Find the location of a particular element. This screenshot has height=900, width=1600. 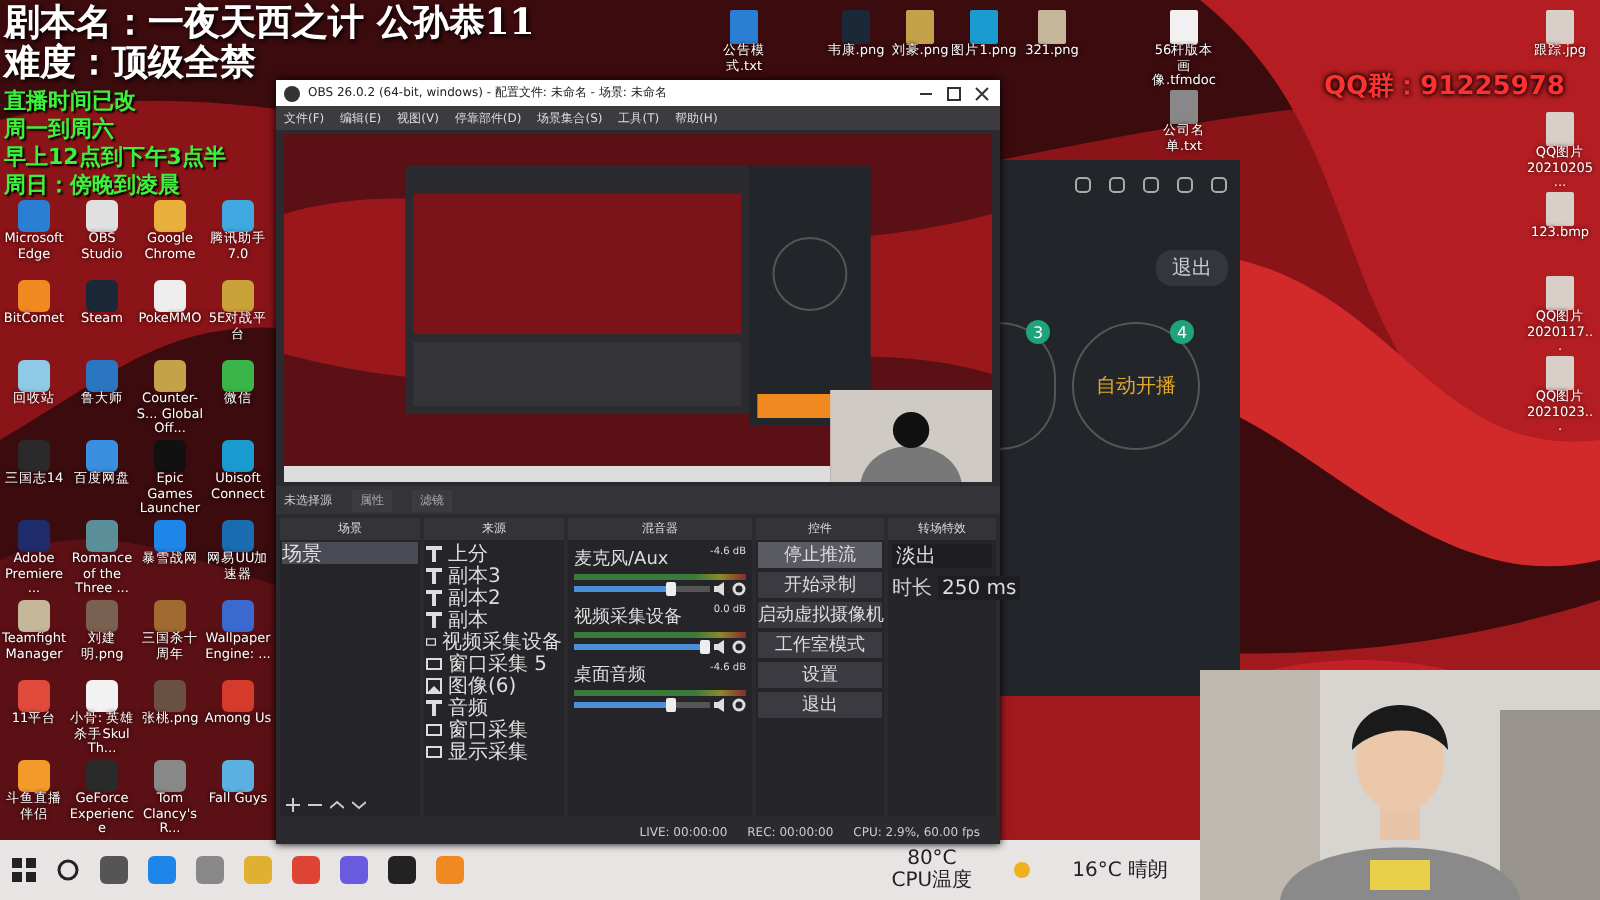

cpu-temperature-label: CPU温度 is located at coordinates (932, 881).